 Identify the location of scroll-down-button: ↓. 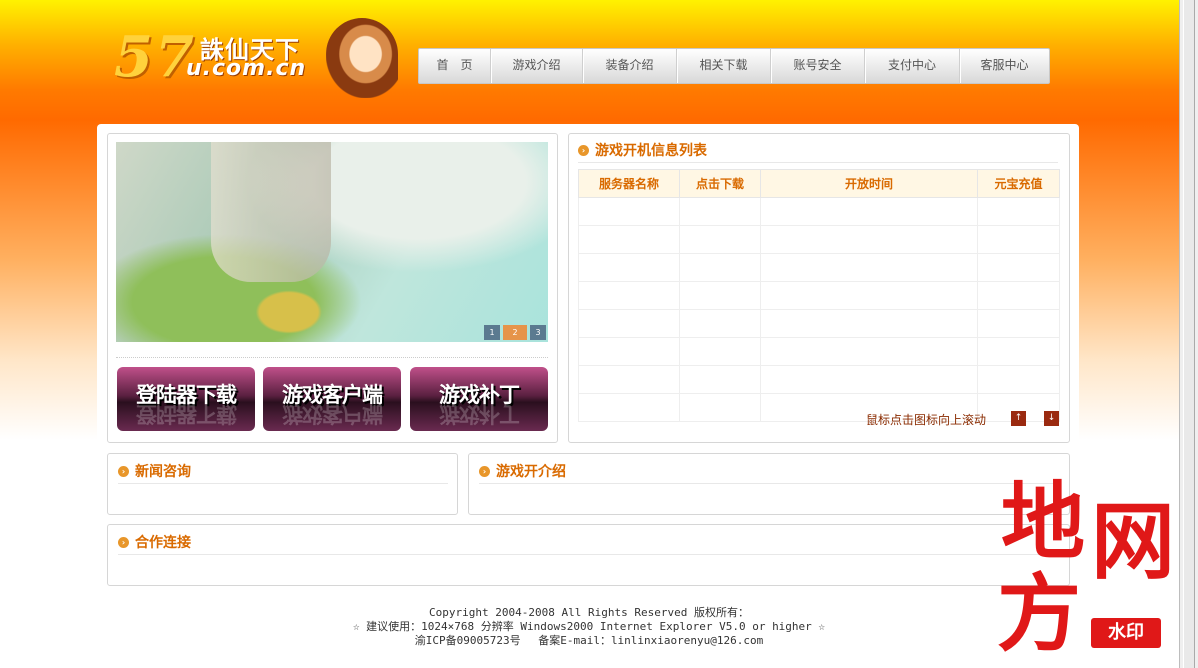
(1051, 418).